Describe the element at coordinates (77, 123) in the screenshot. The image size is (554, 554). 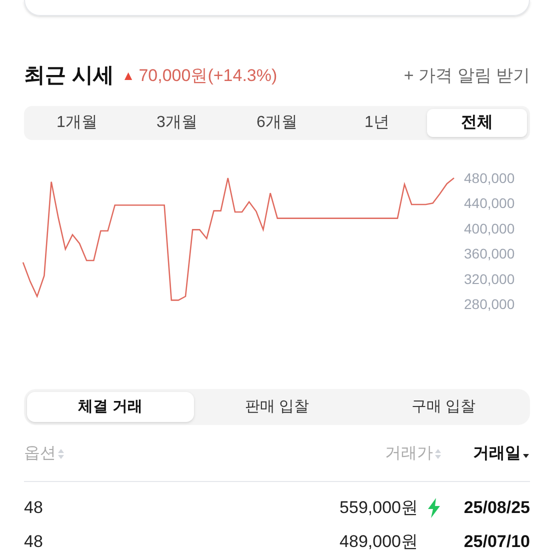
I see `period-tab: 1개월` at that location.